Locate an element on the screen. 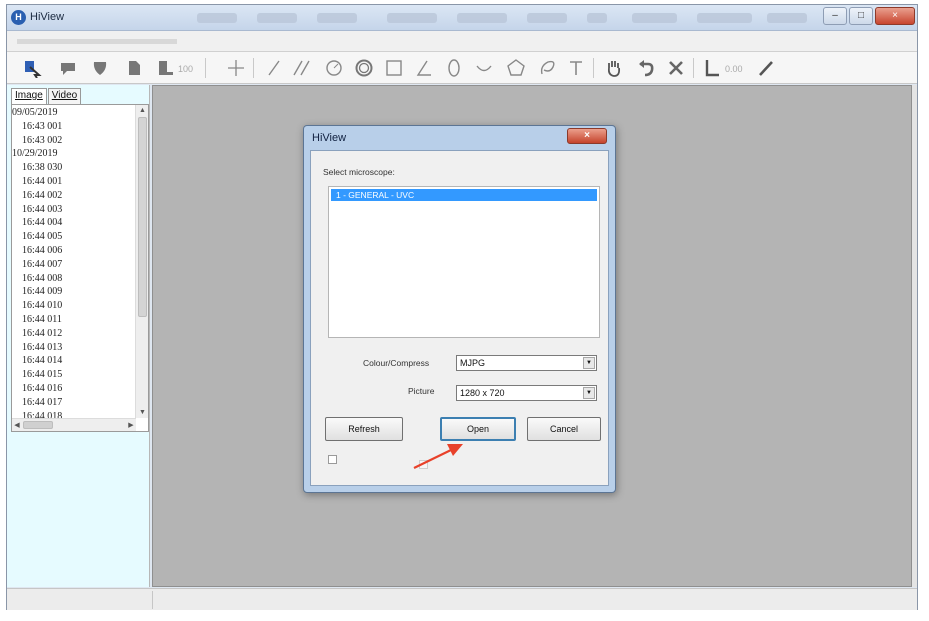 This screenshot has width=929, height=621. tree-item-capture: 16:44 005 is located at coordinates (74, 237).